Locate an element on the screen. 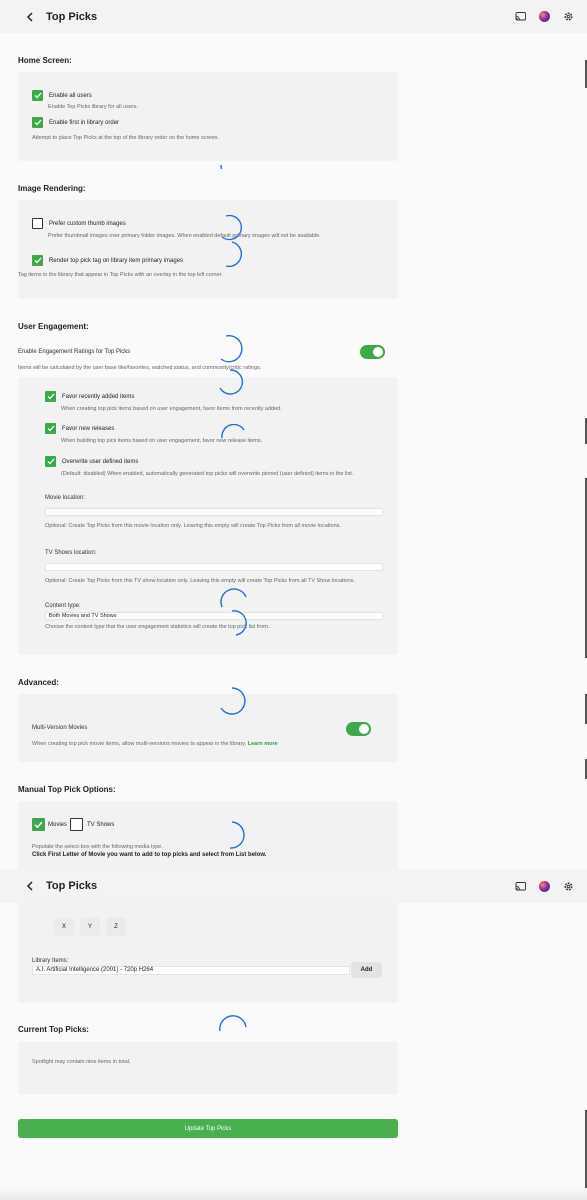 This screenshot has width=587, height=1200. tv-location-input is located at coordinates (214, 567).